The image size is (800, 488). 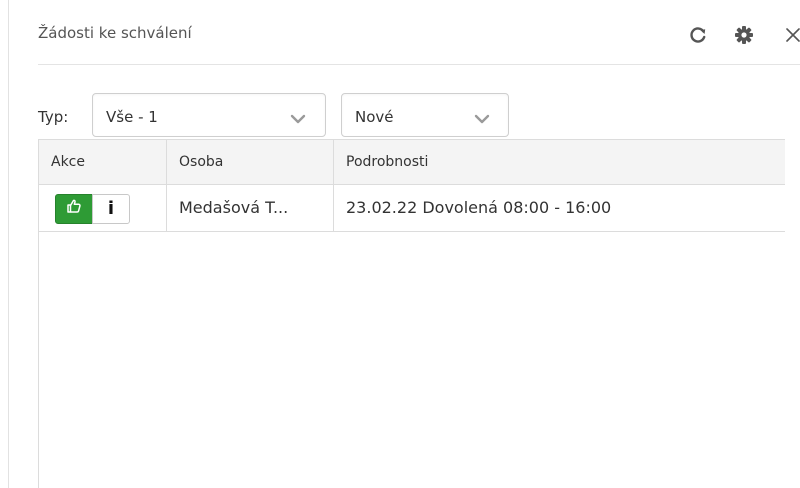 What do you see at coordinates (425, 115) in the screenshot?
I see `status-select: Nové` at bounding box center [425, 115].